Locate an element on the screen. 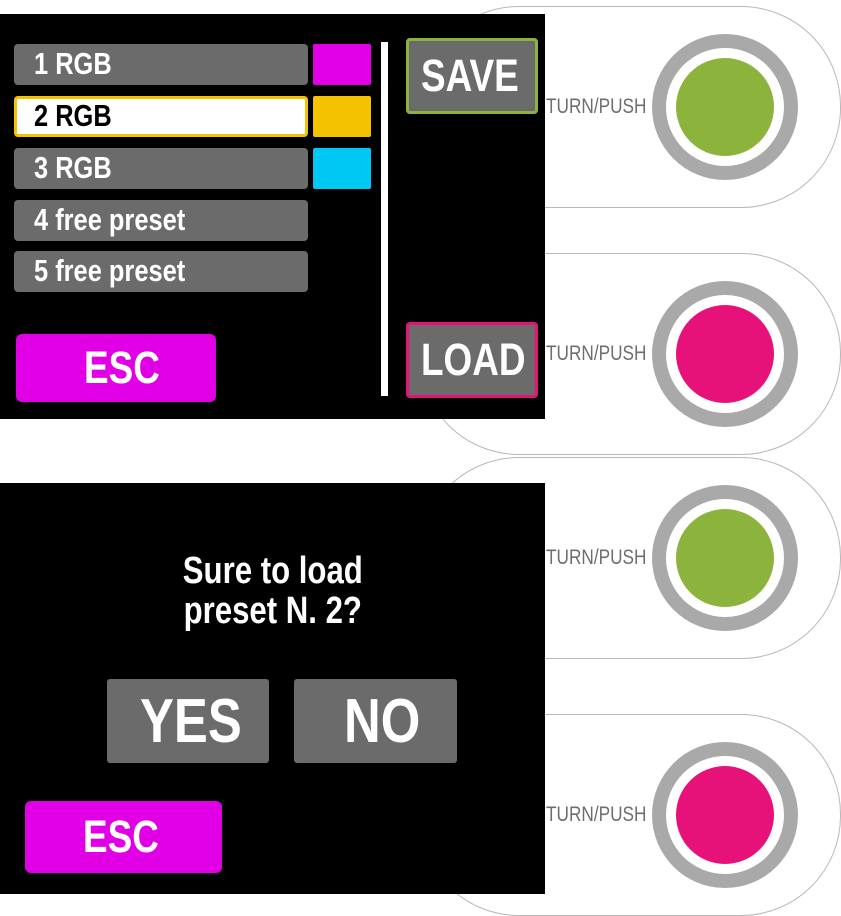 This screenshot has height=916, width=841. save-button: SAVE is located at coordinates (472, 76).